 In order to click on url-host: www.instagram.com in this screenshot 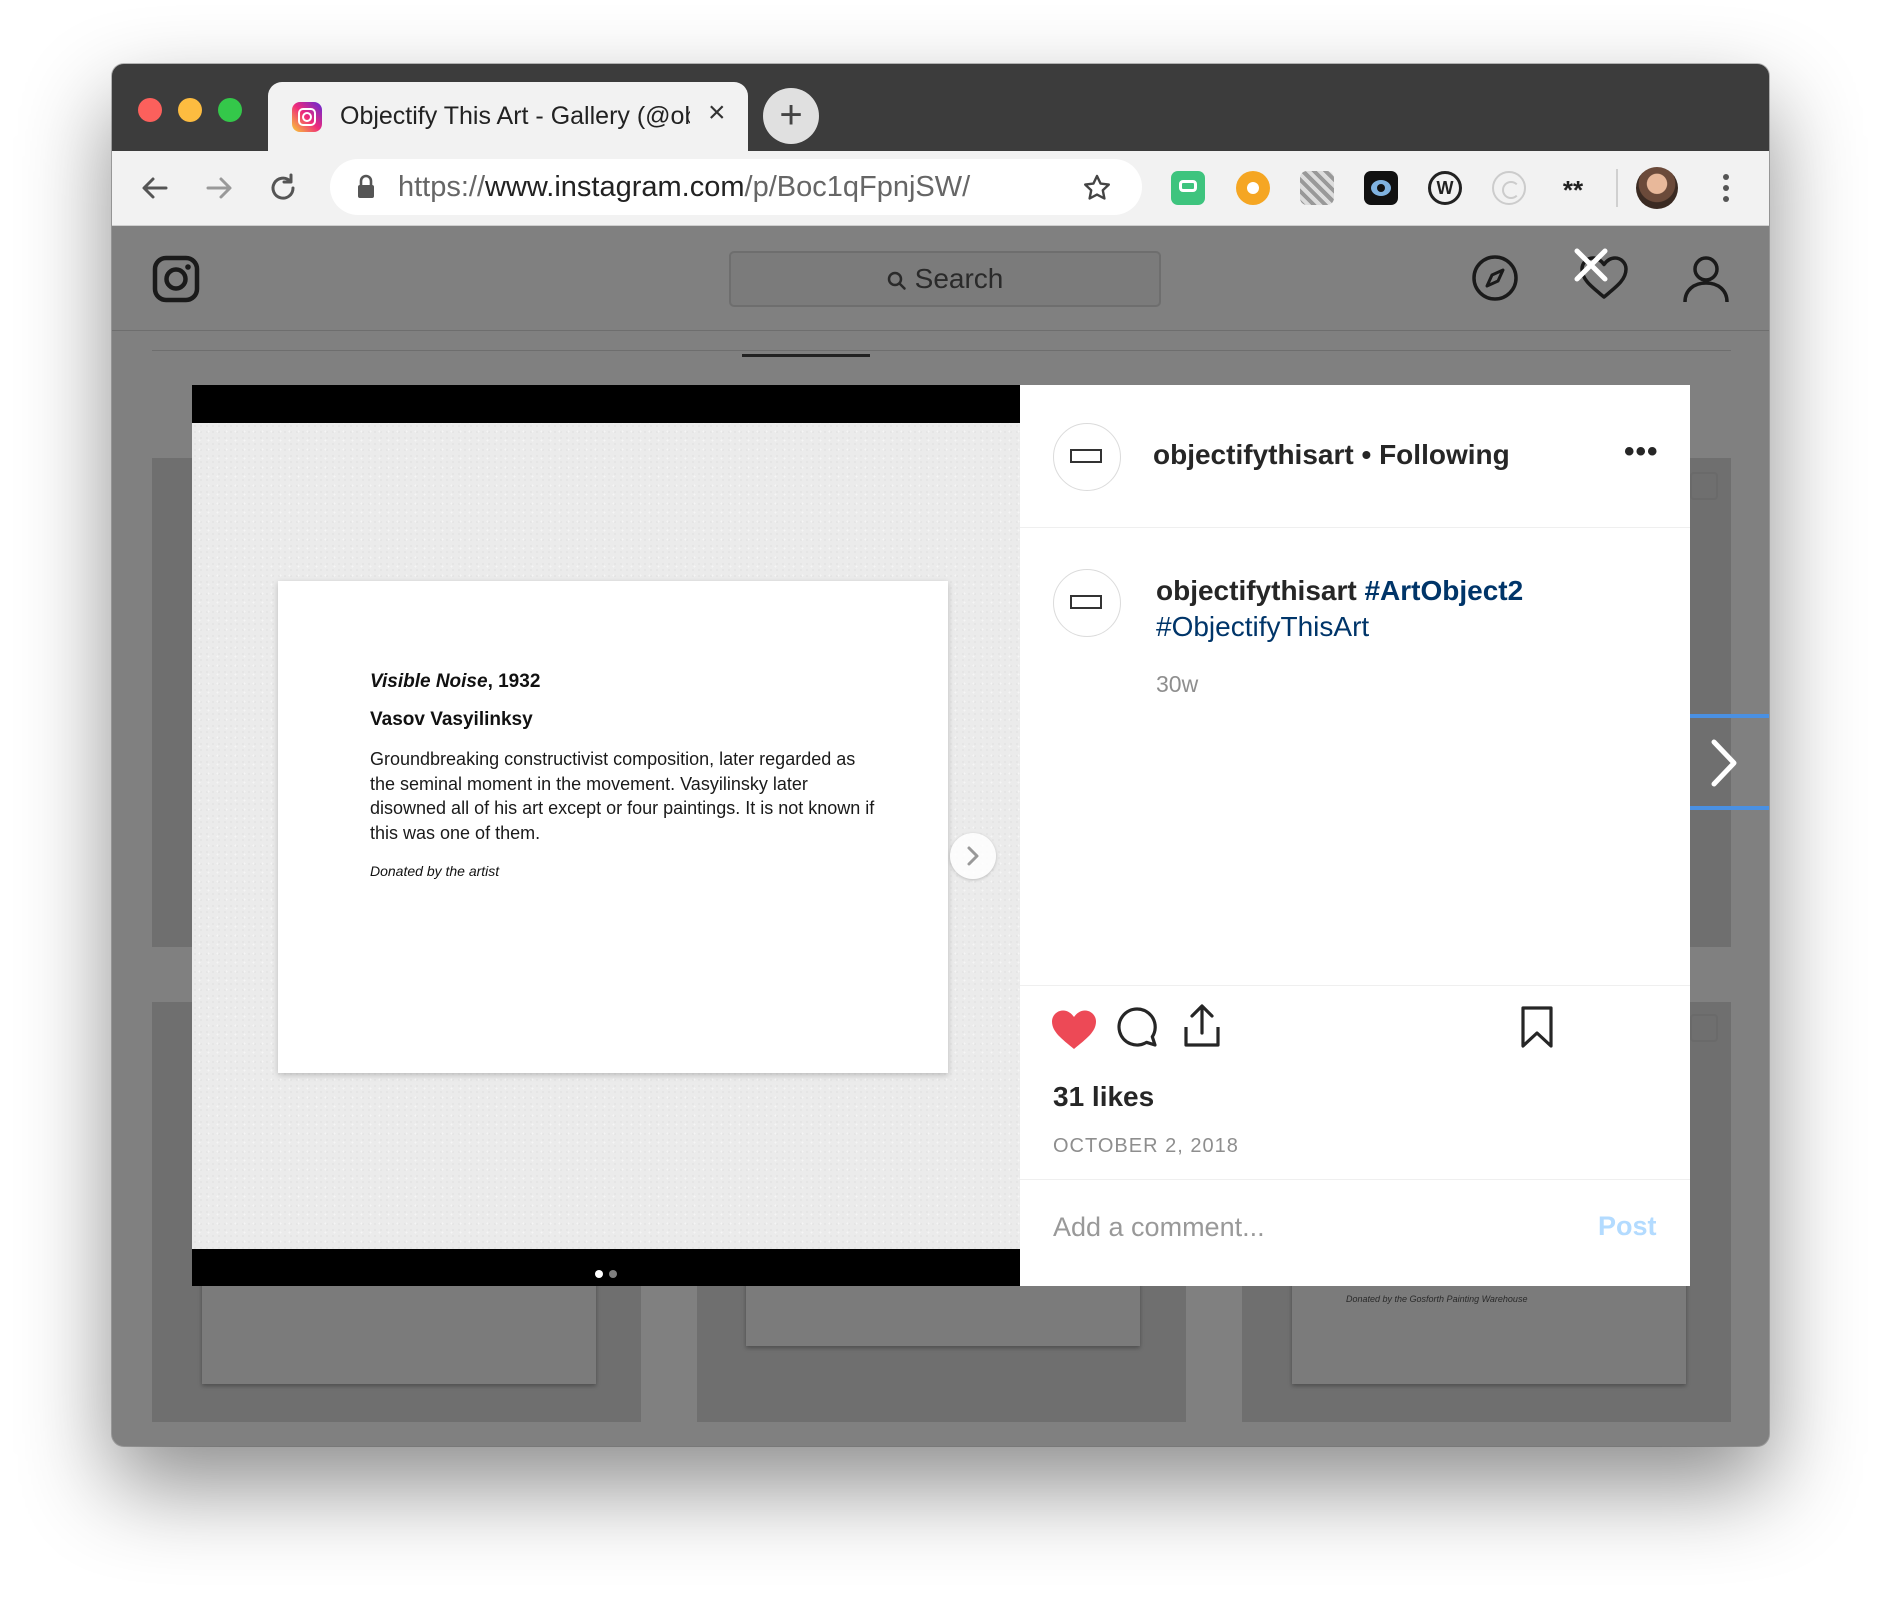, I will do `click(615, 187)`.